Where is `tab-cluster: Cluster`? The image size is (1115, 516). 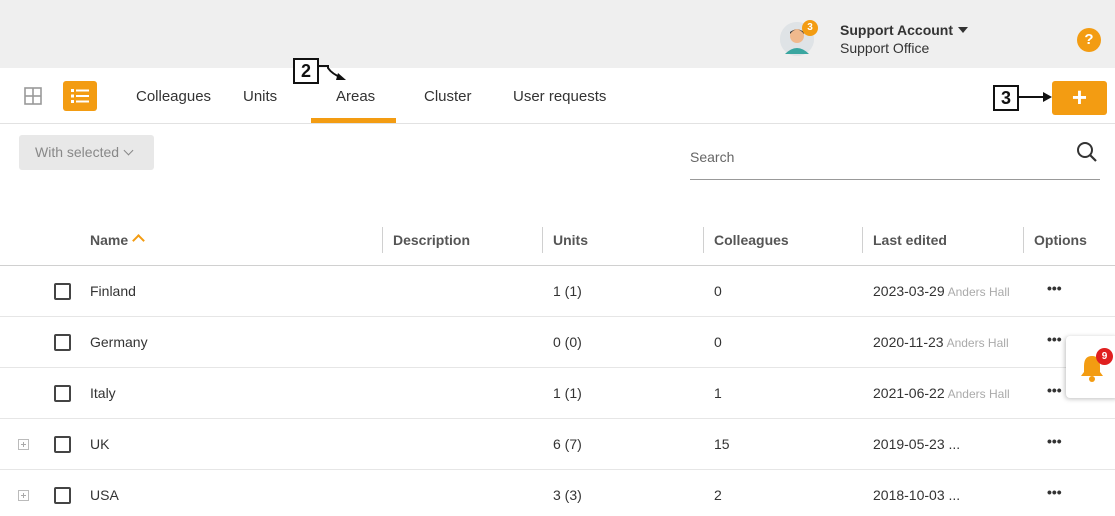
tab-cluster: Cluster is located at coordinates (448, 96).